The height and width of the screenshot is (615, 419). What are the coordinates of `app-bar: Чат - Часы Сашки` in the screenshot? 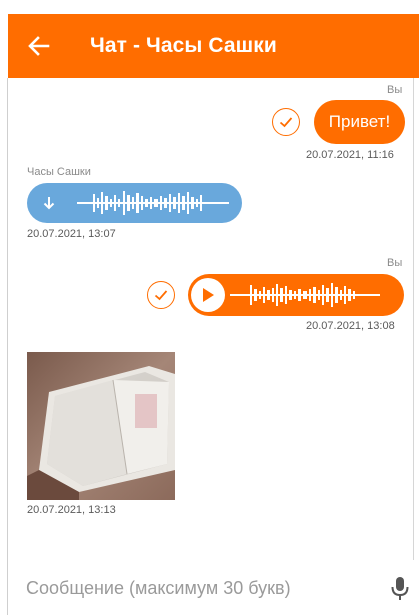 It's located at (213, 46).